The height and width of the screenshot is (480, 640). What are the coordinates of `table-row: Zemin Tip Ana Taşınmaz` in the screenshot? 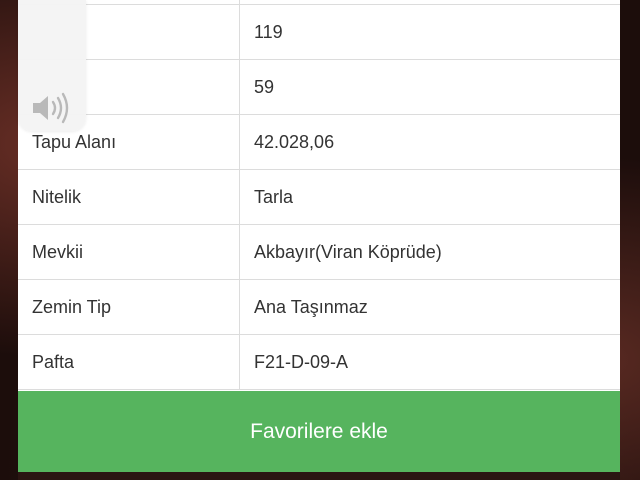 It's located at (319, 307).